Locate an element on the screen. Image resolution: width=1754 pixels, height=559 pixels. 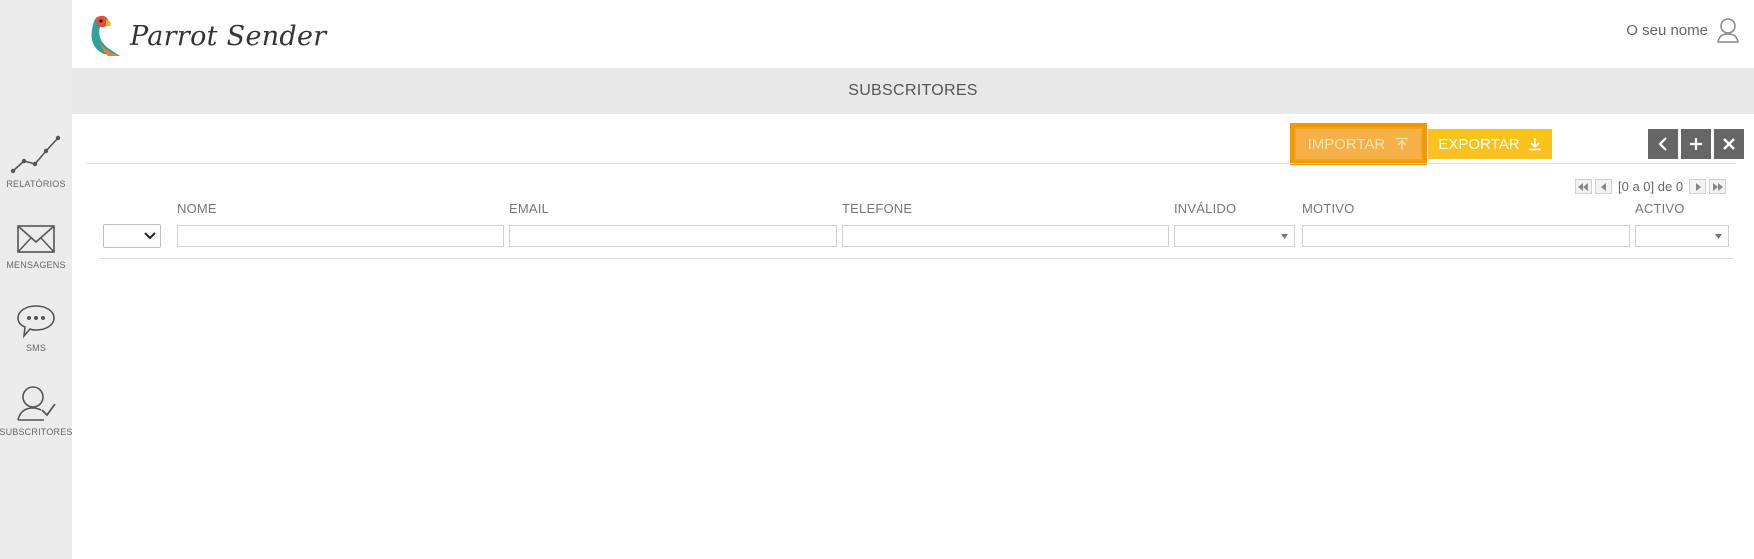
upload-icon is located at coordinates (1402, 143).